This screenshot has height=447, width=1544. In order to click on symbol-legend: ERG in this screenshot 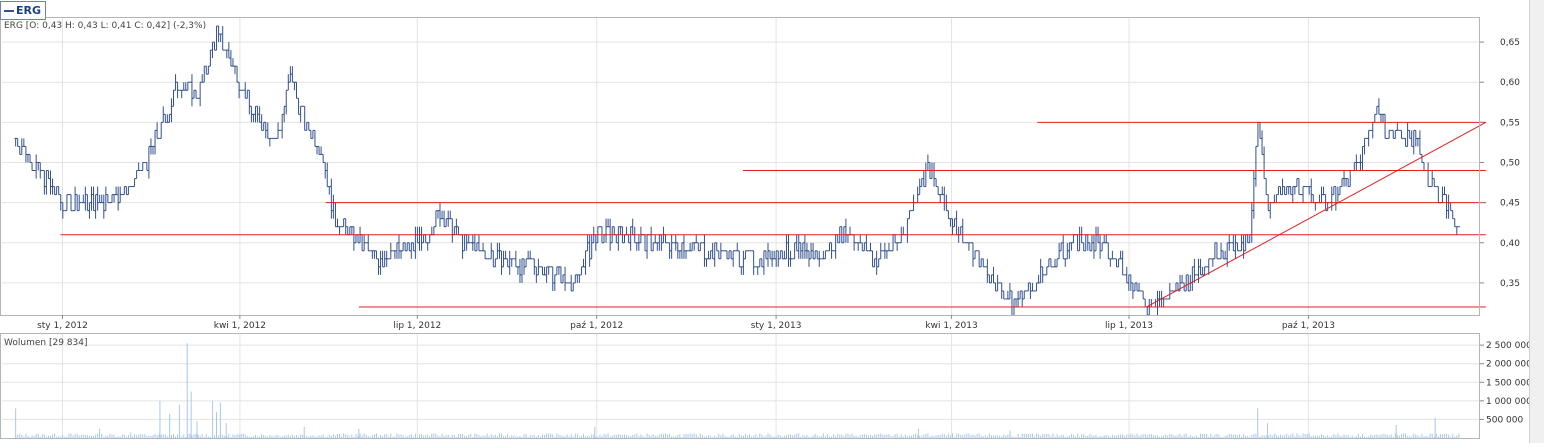, I will do `click(23, 10)`.